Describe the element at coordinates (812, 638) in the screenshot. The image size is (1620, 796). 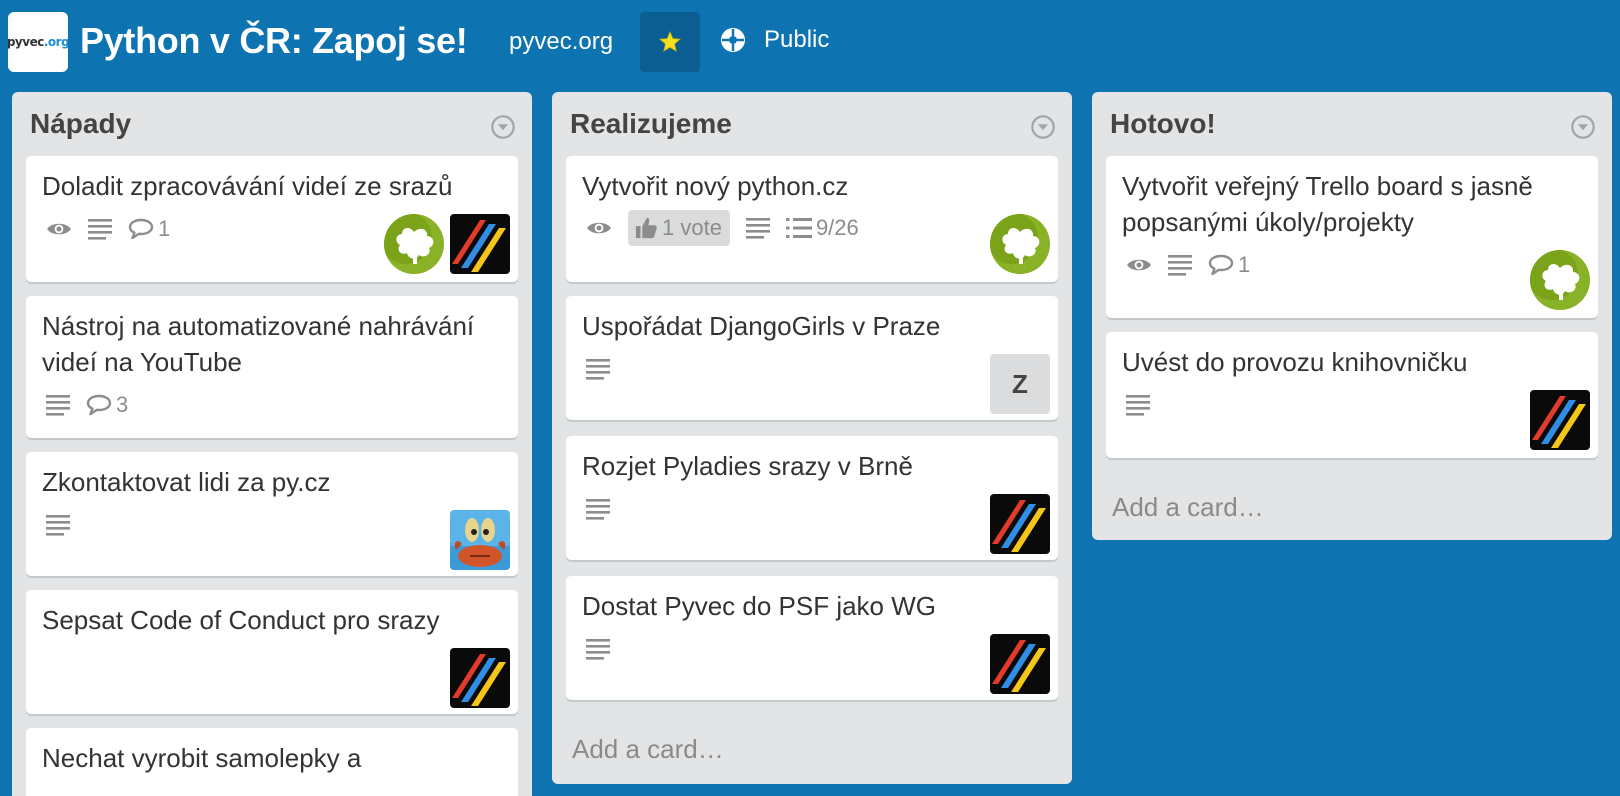
I see `card: Dostat Pyvec do PSF jako WG` at that location.